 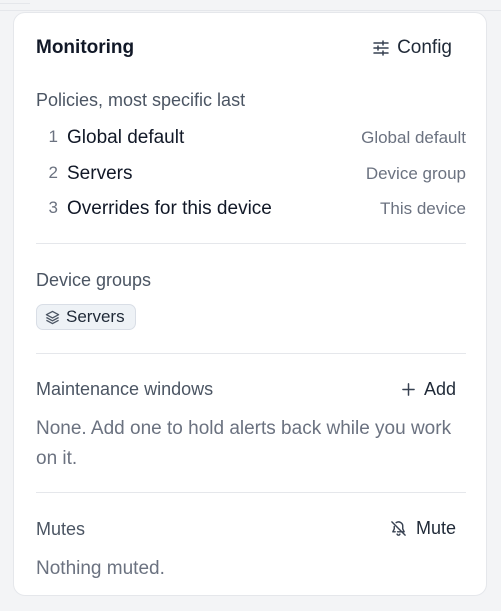 What do you see at coordinates (52, 317) in the screenshot?
I see `layers-icon` at bounding box center [52, 317].